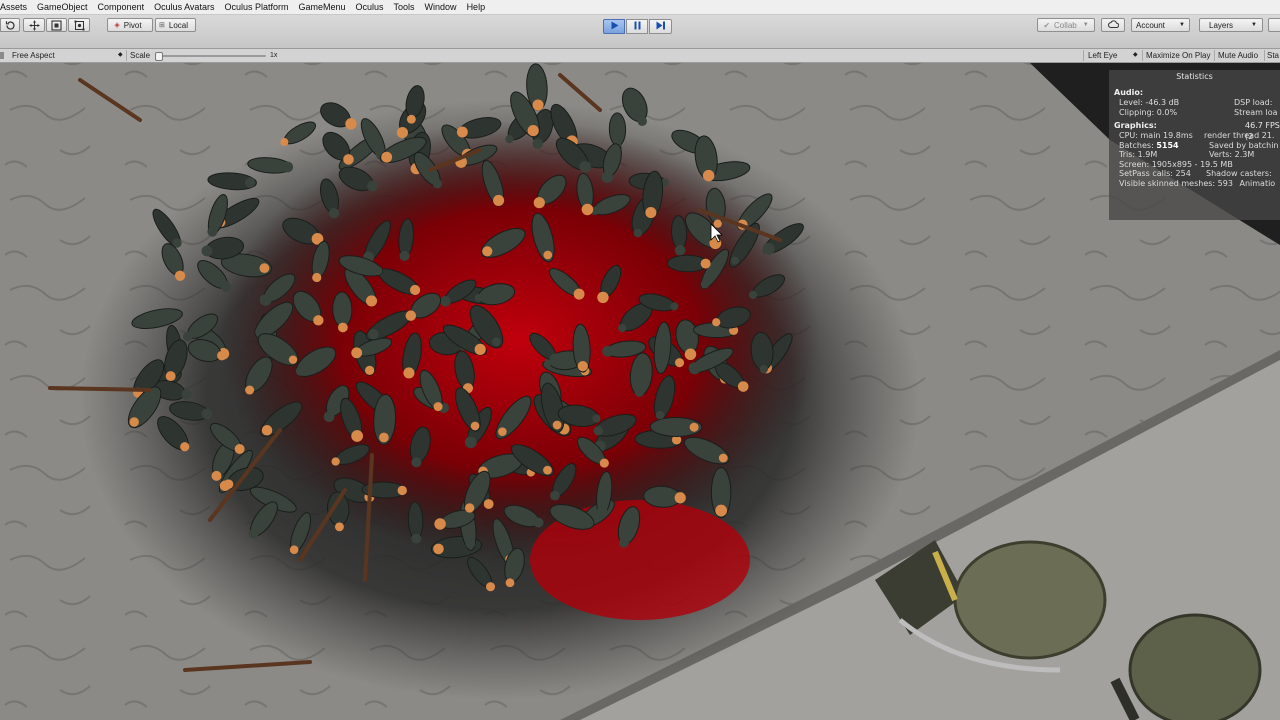 The height and width of the screenshot is (720, 1280). Describe the element at coordinates (1274, 25) in the screenshot. I see `layout-dropdown` at that location.